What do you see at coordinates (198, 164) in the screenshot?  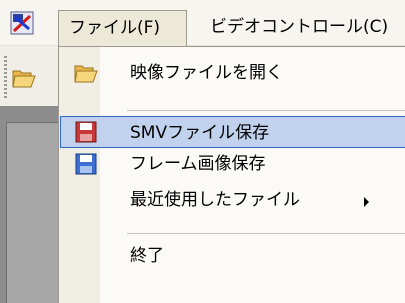 I see `menu-item-label: フレーム画像保存` at bounding box center [198, 164].